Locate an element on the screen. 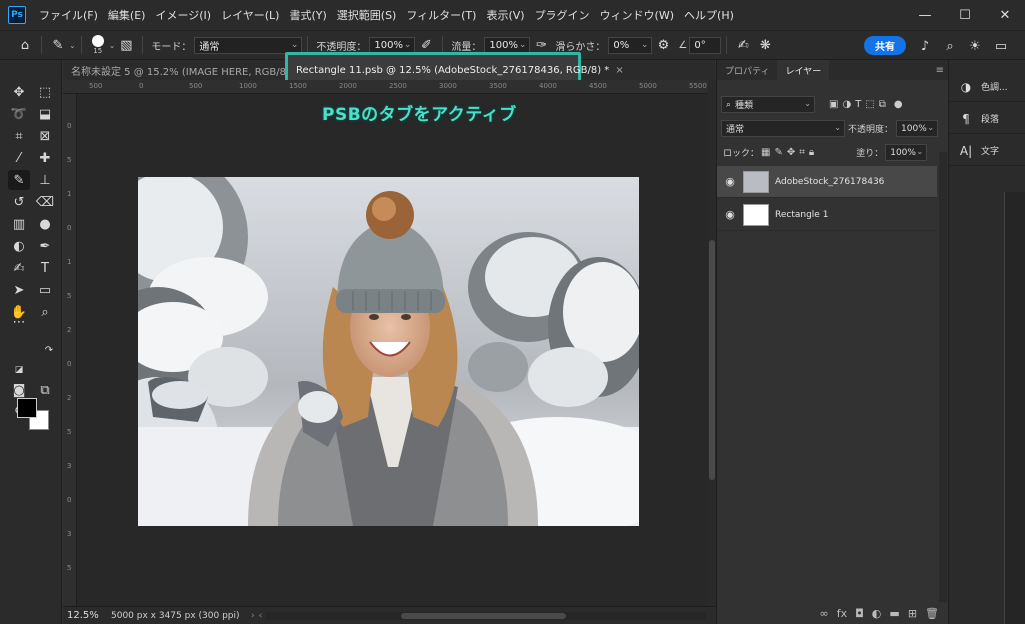 The image size is (1025, 624). blur-tool-icon: ● is located at coordinates (45, 224).